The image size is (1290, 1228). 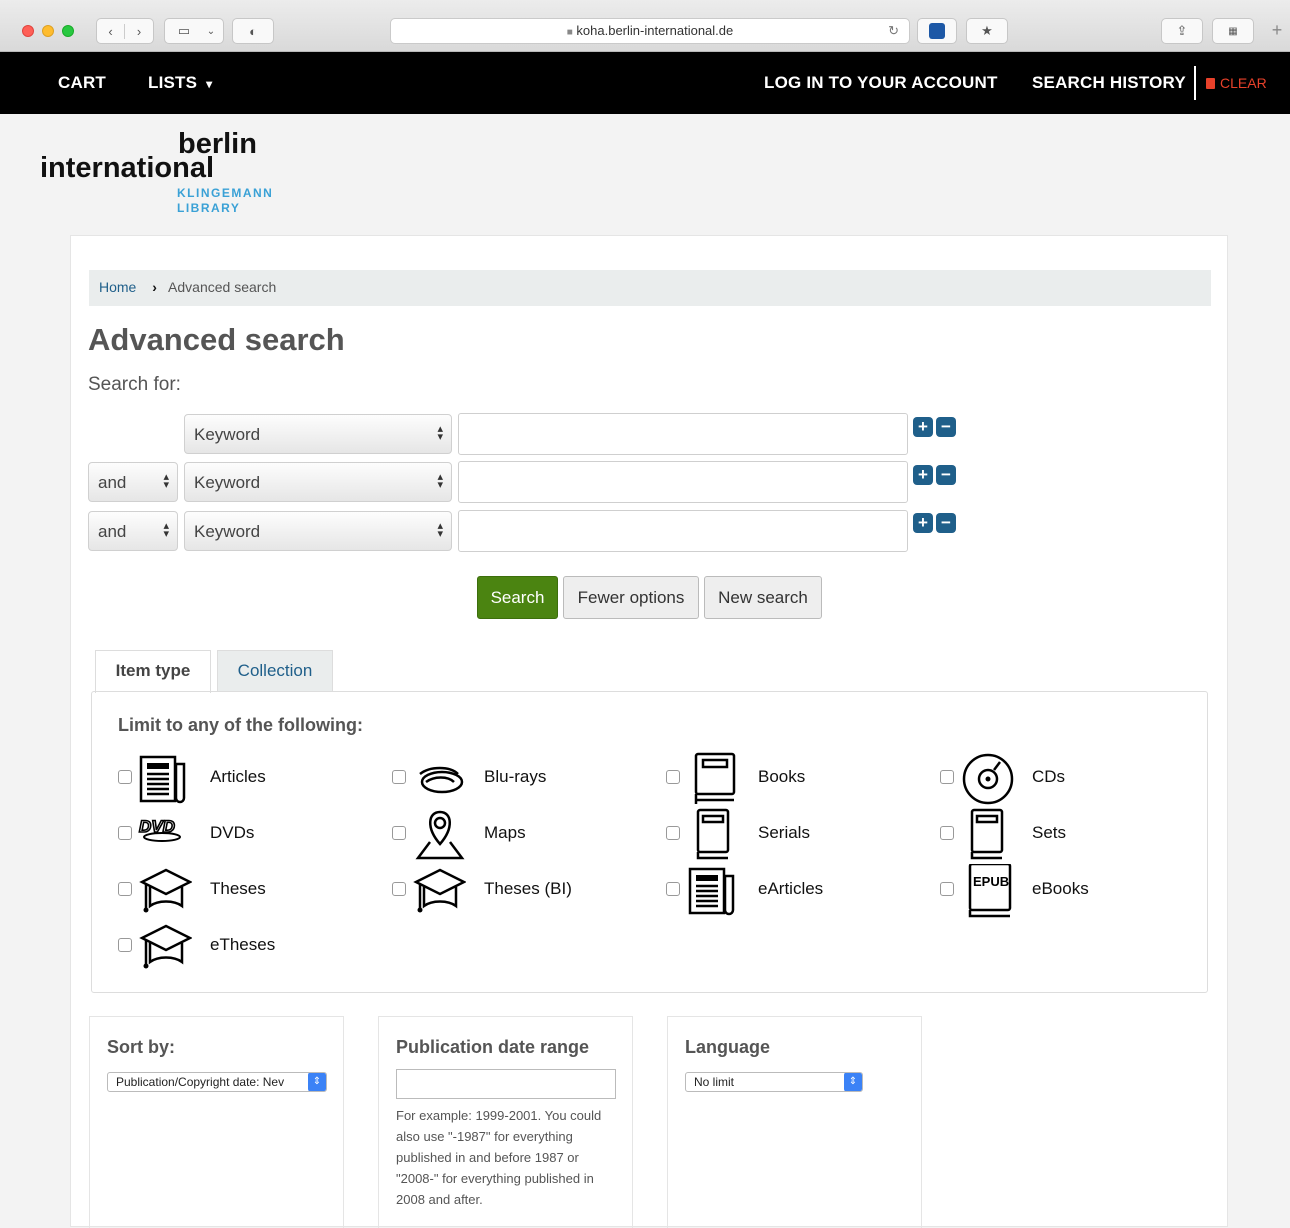 What do you see at coordinates (673, 777) in the screenshot?
I see `books-checkbox` at bounding box center [673, 777].